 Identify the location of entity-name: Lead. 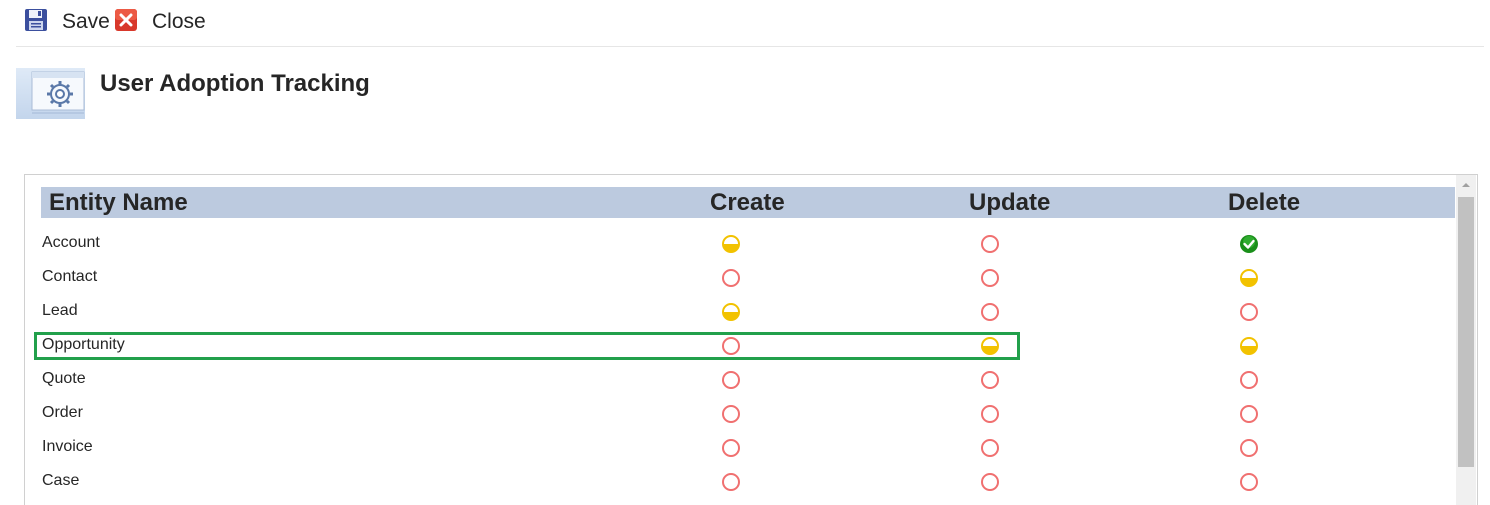
(60, 310).